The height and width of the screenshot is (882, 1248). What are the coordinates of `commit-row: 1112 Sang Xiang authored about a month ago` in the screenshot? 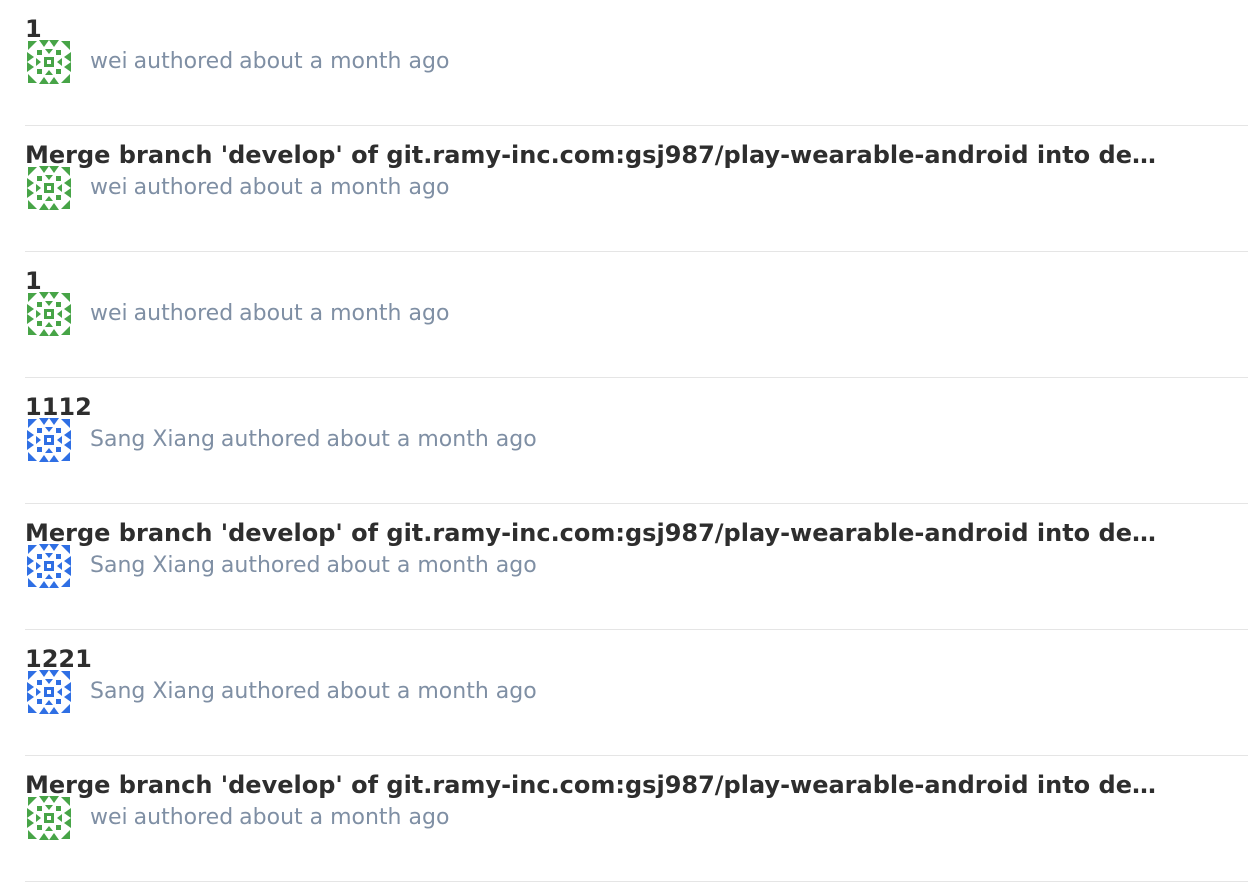 It's located at (636, 441).